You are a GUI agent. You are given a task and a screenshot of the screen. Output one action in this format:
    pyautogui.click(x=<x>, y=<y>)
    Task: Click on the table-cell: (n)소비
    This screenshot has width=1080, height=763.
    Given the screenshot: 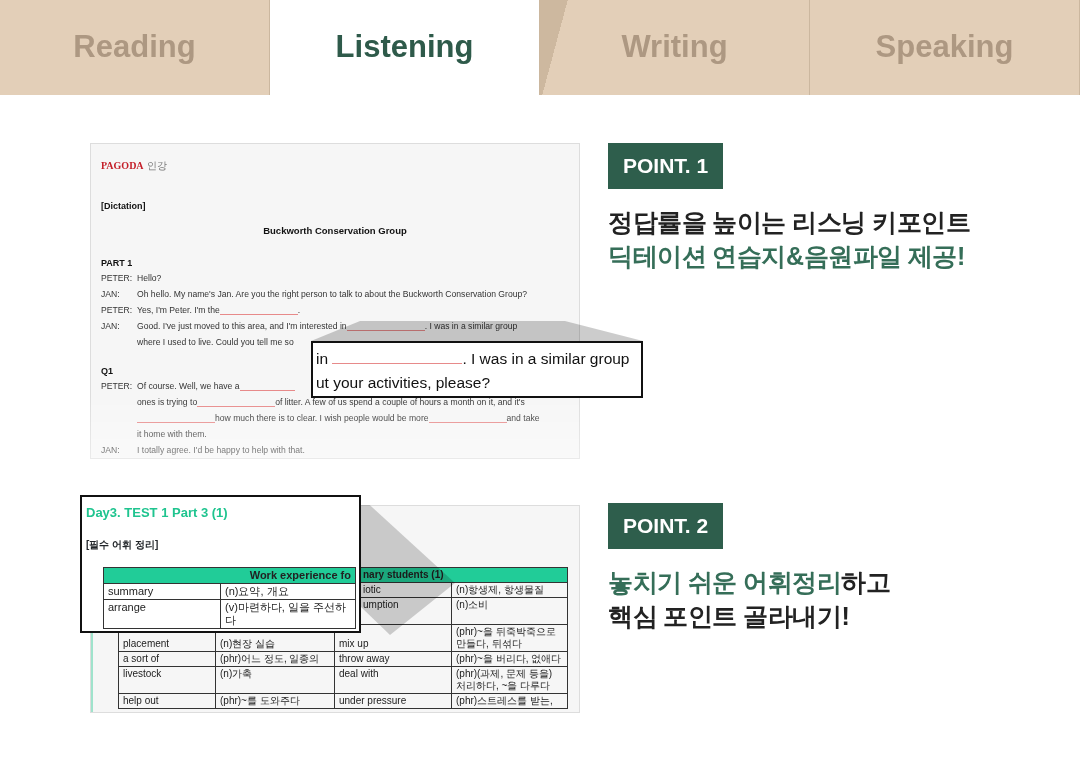 What is the action you would take?
    pyautogui.click(x=509, y=611)
    